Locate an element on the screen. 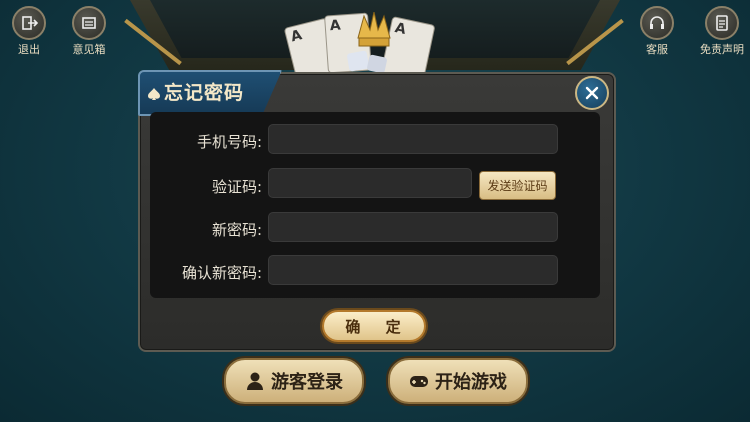 The height and width of the screenshot is (422, 750). confirm-password-input is located at coordinates (413, 270).